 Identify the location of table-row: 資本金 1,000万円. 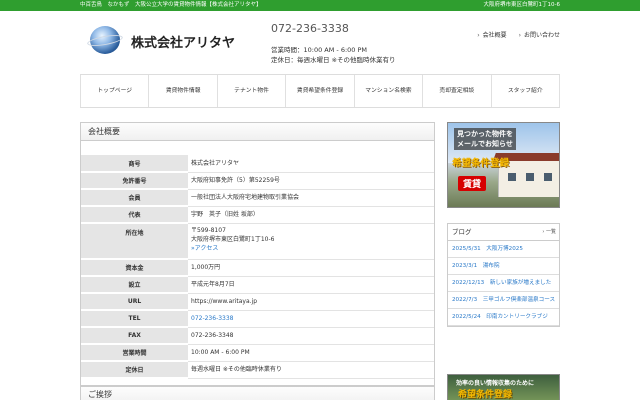
(257, 268).